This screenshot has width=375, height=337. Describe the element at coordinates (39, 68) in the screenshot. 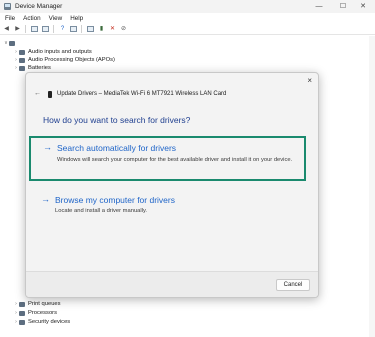

I see `list-item-label: Batteries` at that location.